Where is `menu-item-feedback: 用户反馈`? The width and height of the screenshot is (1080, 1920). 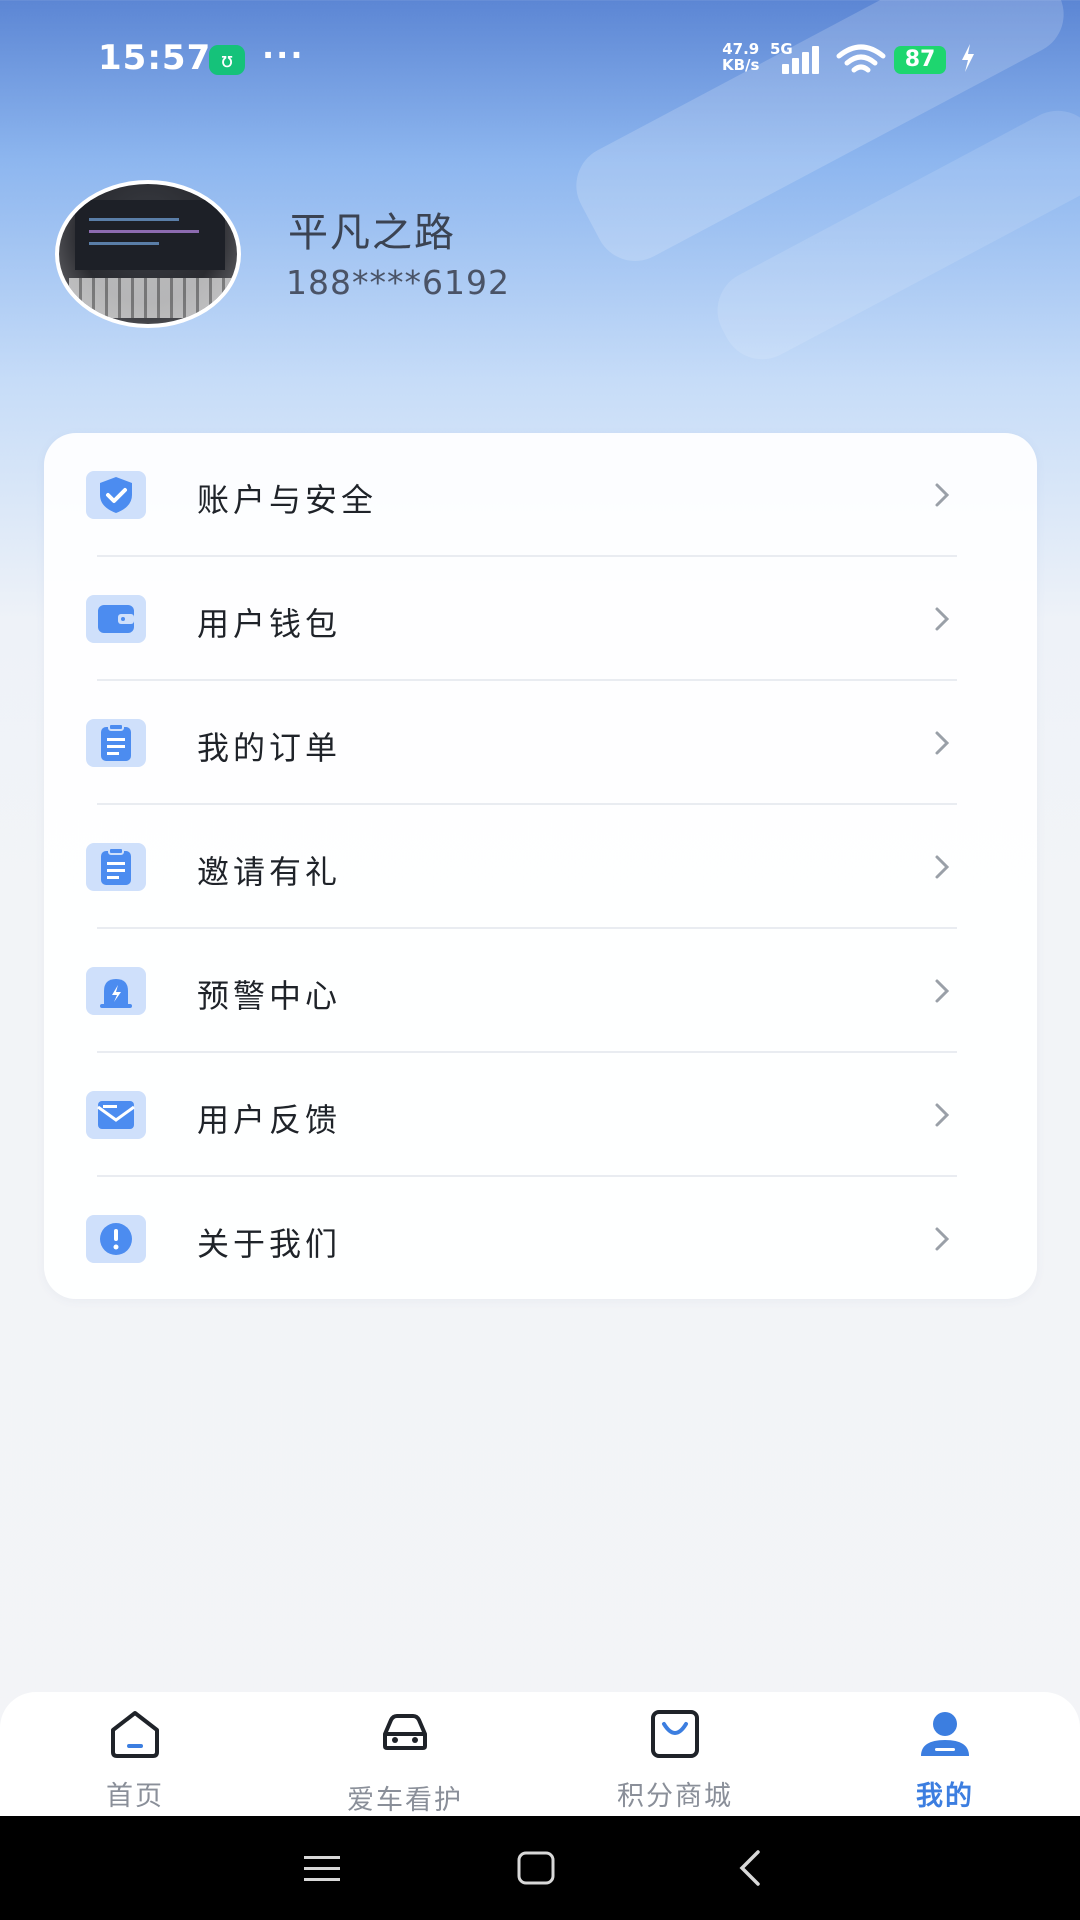
menu-item-feedback: 用户反馈 is located at coordinates (540, 1115).